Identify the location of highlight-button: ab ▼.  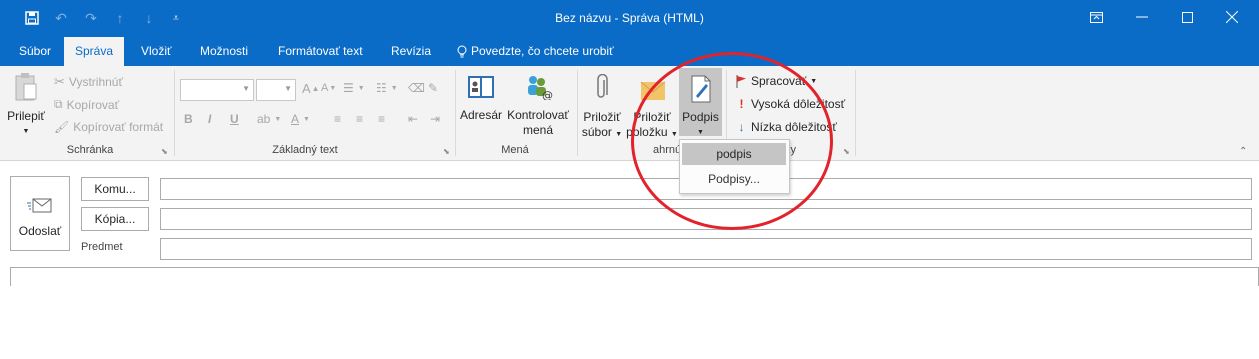
(269, 119).